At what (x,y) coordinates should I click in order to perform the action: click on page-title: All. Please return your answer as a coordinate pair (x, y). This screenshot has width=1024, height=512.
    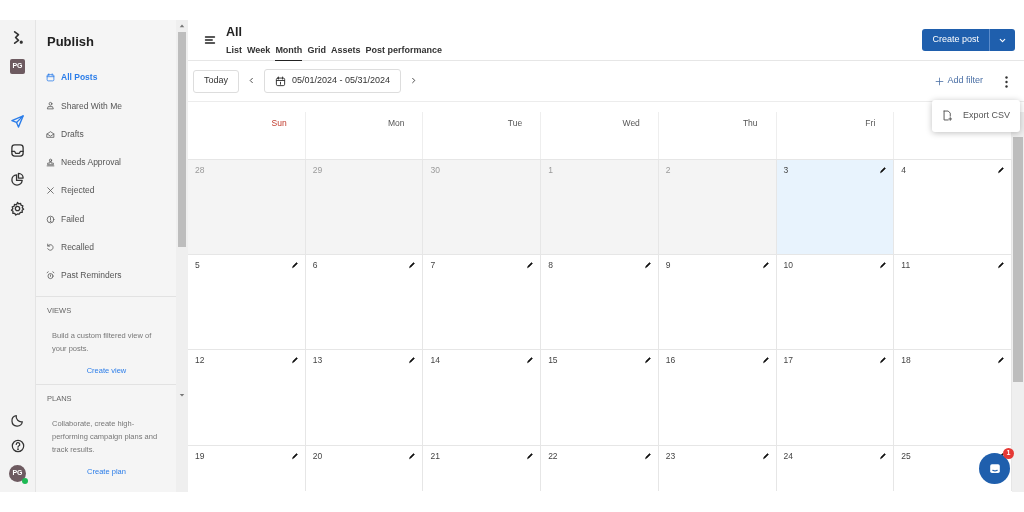
    Looking at the image, I should click on (234, 32).